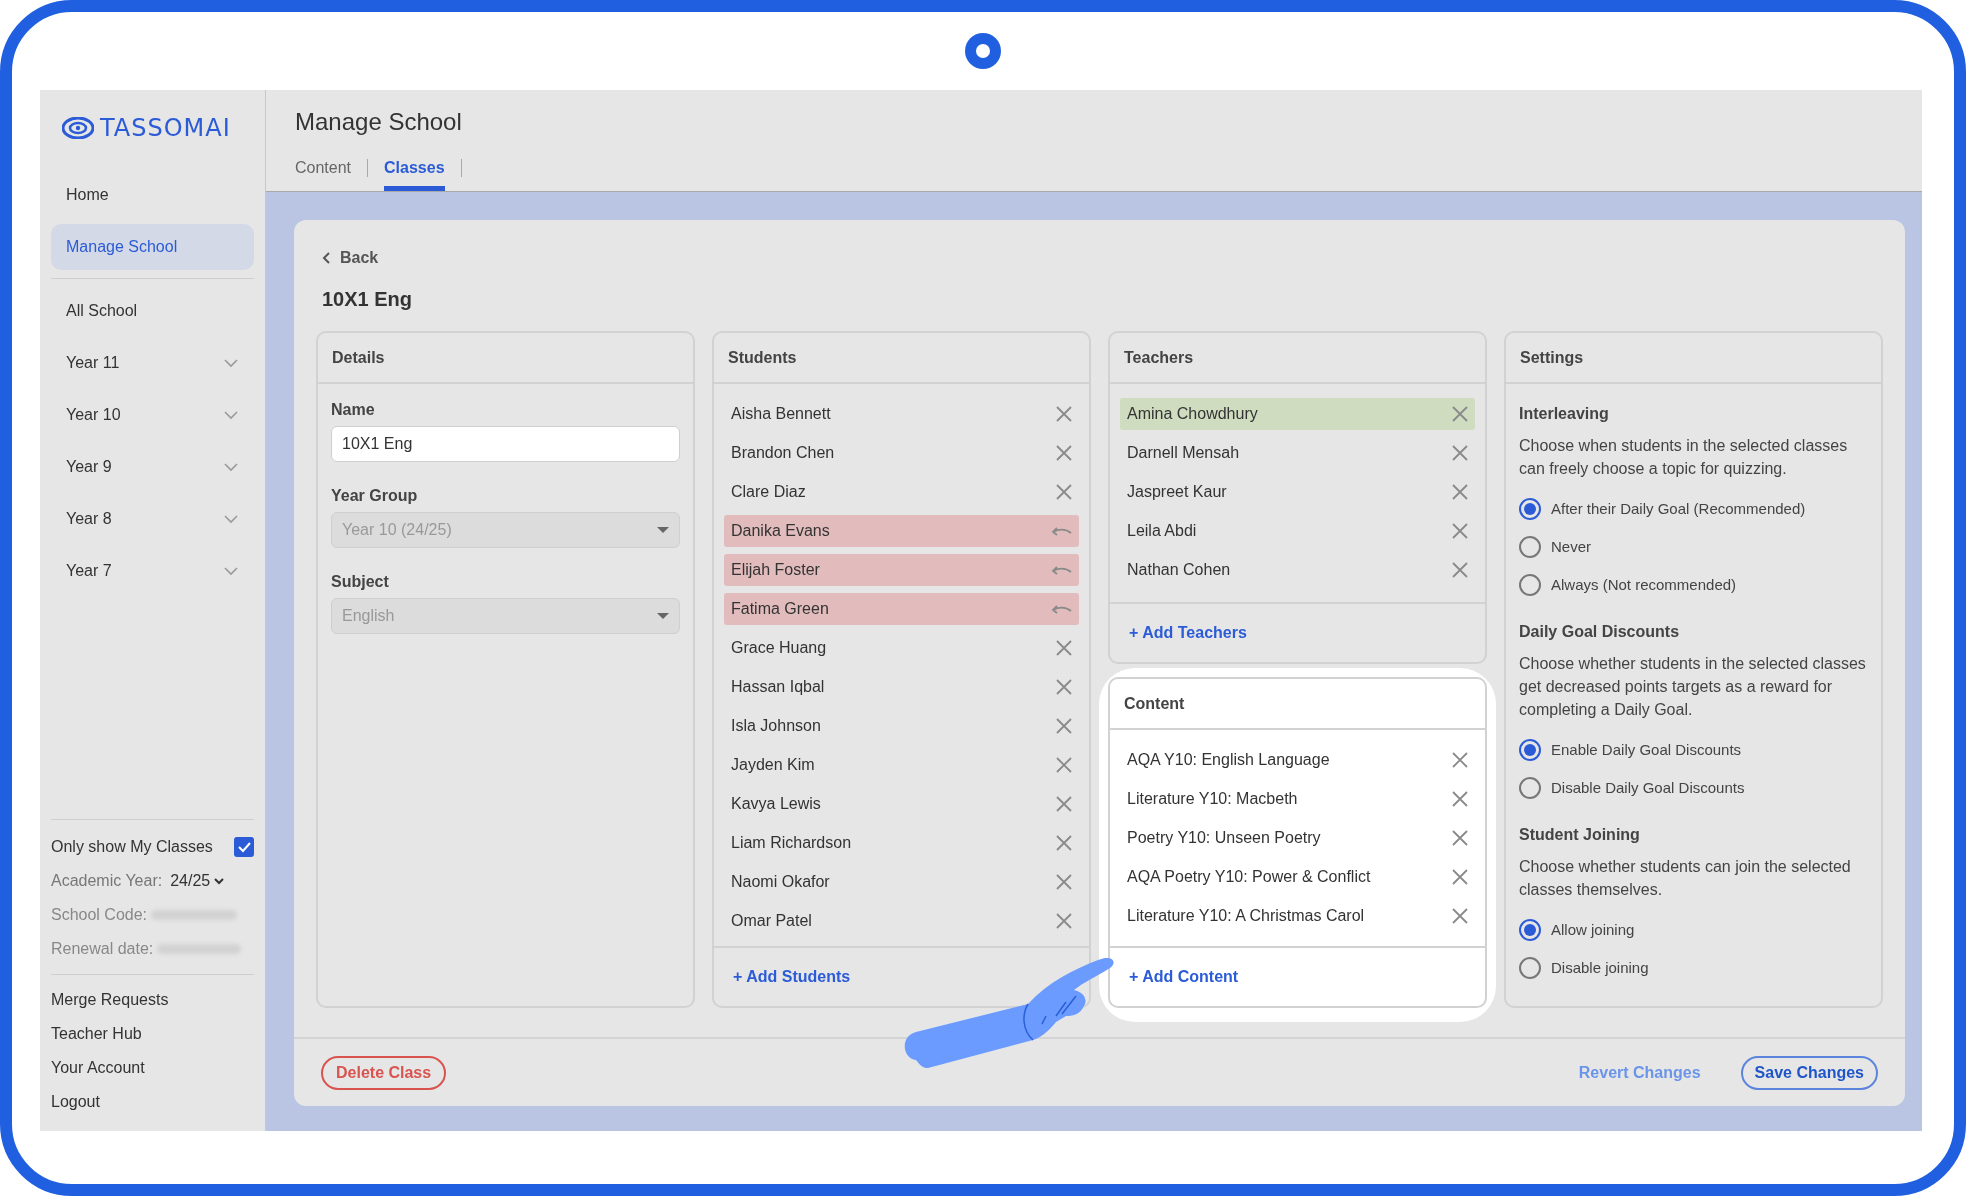  Describe the element at coordinates (1809, 1072) in the screenshot. I see `save-changes-button: Save Changes` at that location.